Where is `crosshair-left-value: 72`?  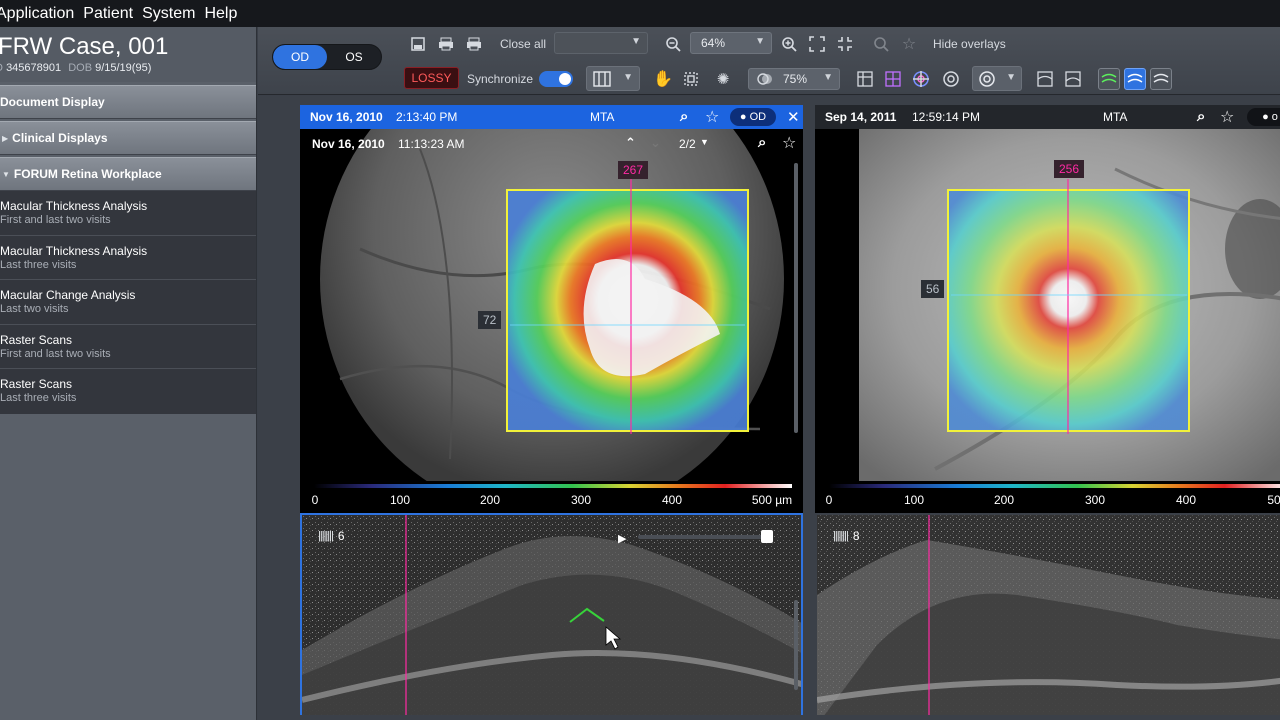
crosshair-left-value: 72 is located at coordinates (490, 320).